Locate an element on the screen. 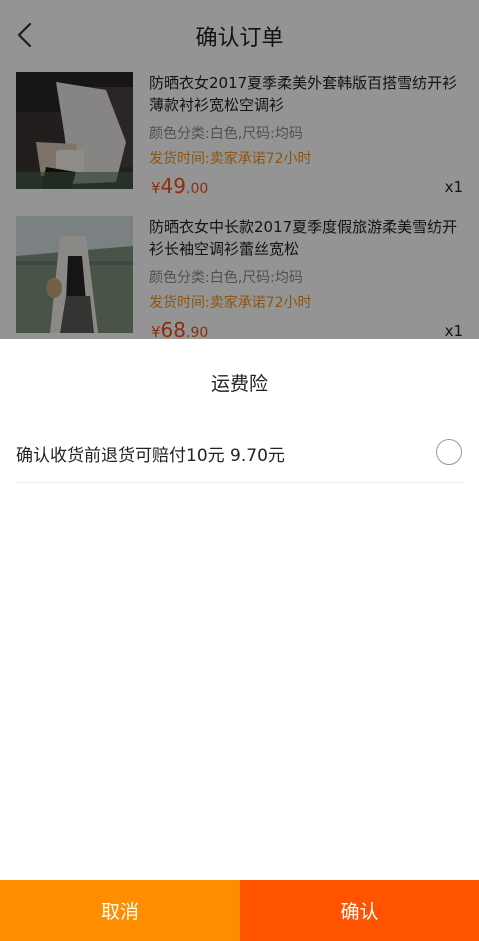  radio-button is located at coordinates (449, 452).